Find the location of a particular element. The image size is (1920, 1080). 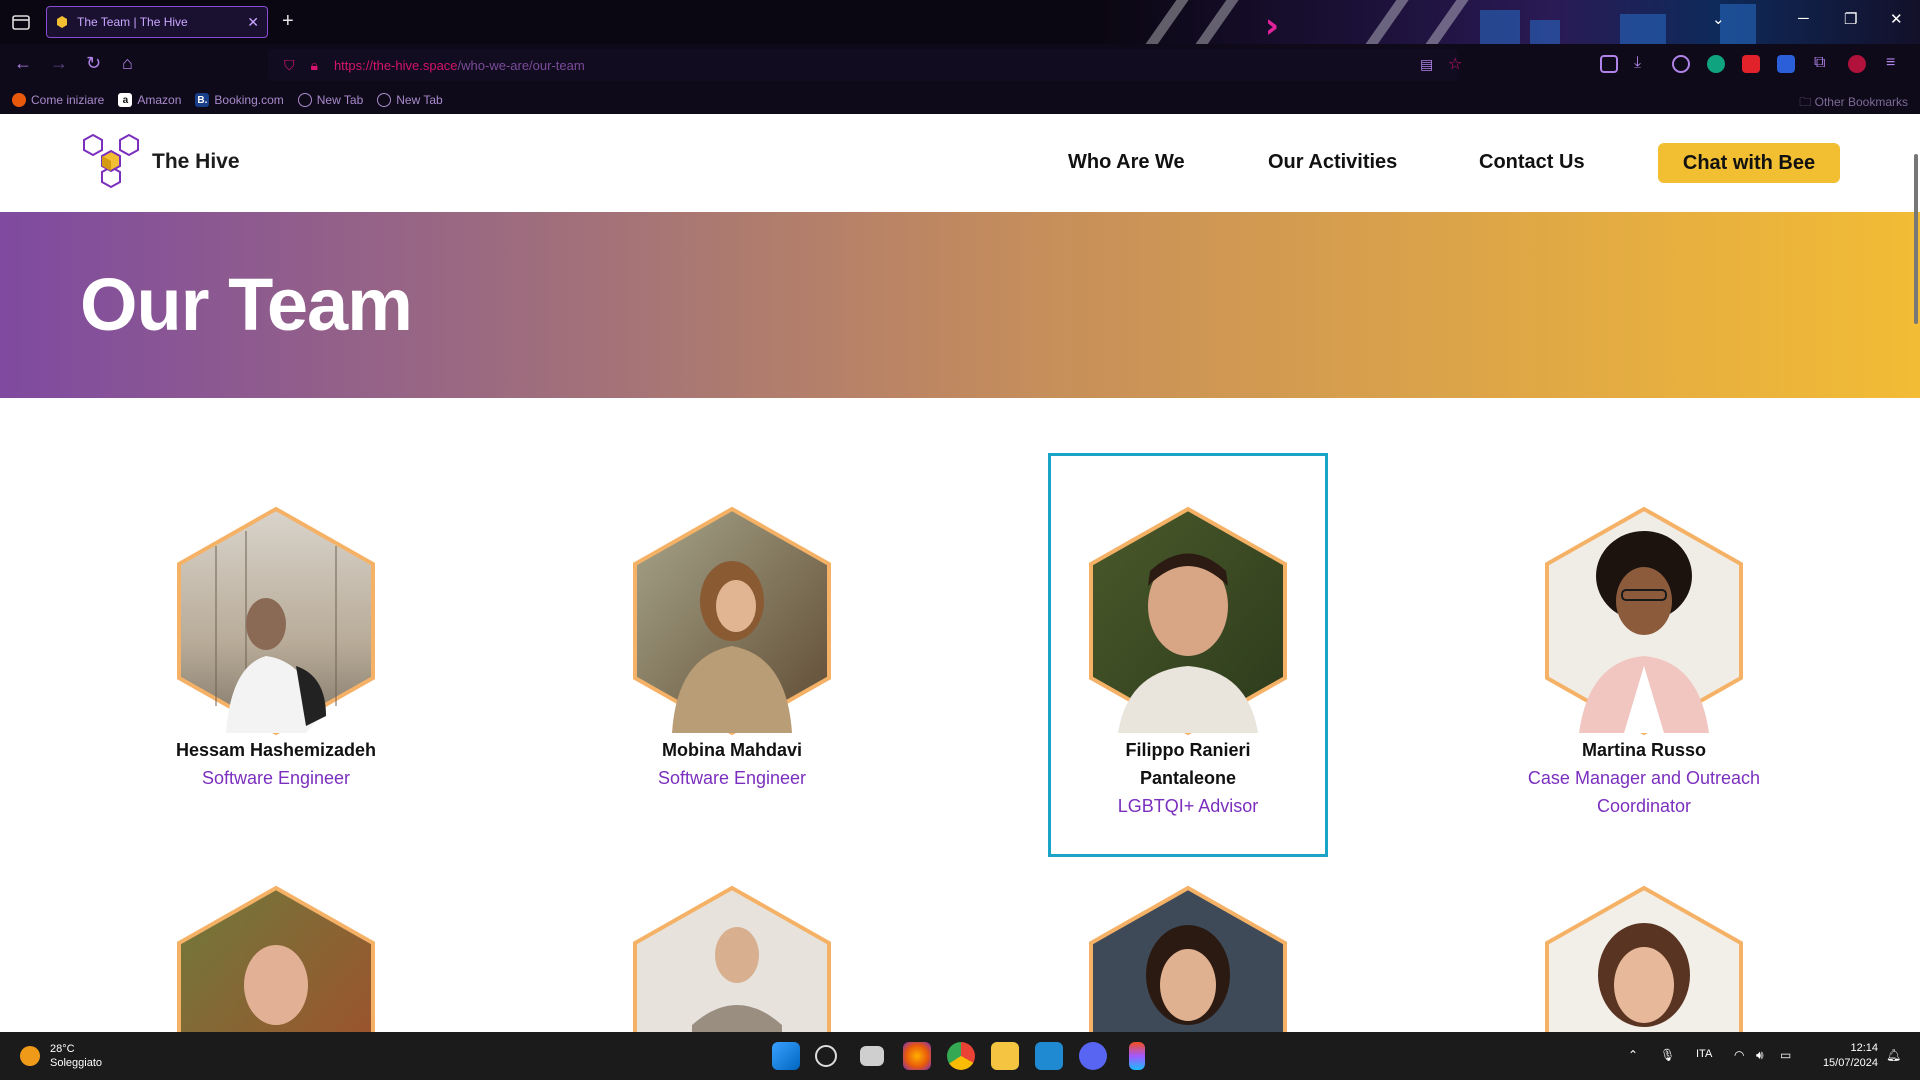

member-name: Mobina Mahdavi is located at coordinates (731, 750).